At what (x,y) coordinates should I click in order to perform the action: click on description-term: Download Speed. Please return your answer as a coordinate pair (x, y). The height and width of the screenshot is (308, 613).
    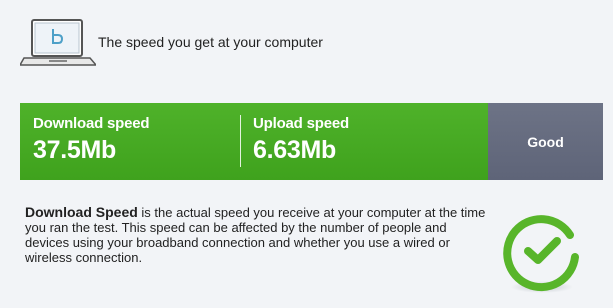
    Looking at the image, I should click on (81, 212).